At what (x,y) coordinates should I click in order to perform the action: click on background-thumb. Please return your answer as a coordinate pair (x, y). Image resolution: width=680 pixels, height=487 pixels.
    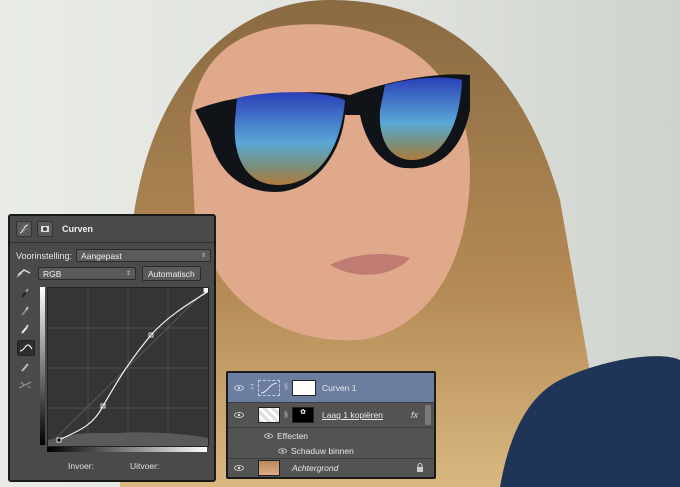
    Looking at the image, I should click on (269, 468).